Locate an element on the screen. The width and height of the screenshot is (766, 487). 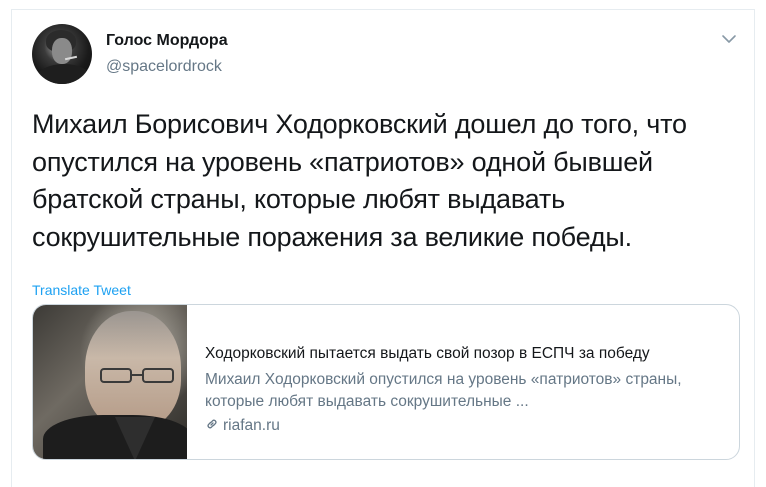
card-domain: riafan.ru is located at coordinates (242, 426).